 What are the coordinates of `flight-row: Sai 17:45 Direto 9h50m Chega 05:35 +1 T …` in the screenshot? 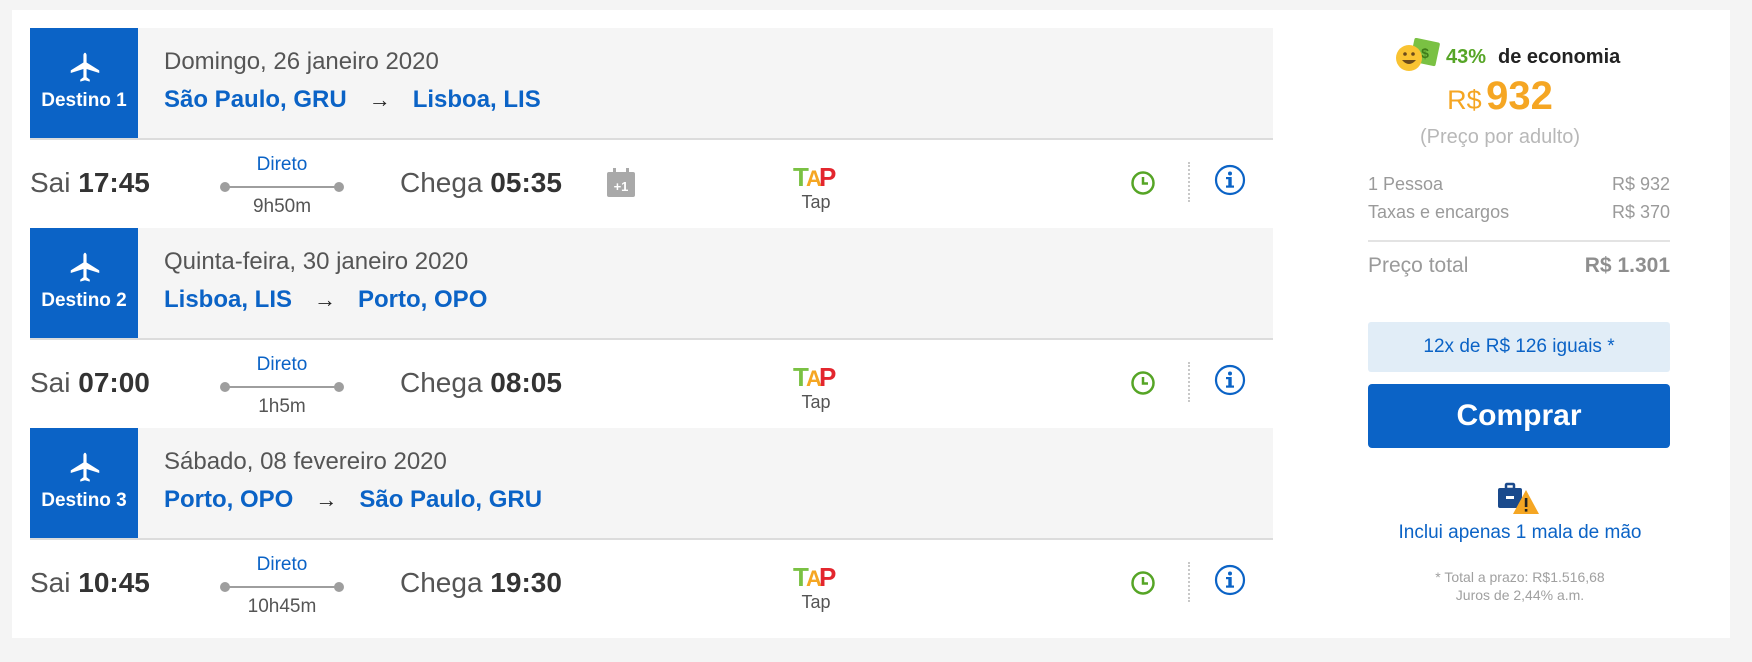 It's located at (651, 184).